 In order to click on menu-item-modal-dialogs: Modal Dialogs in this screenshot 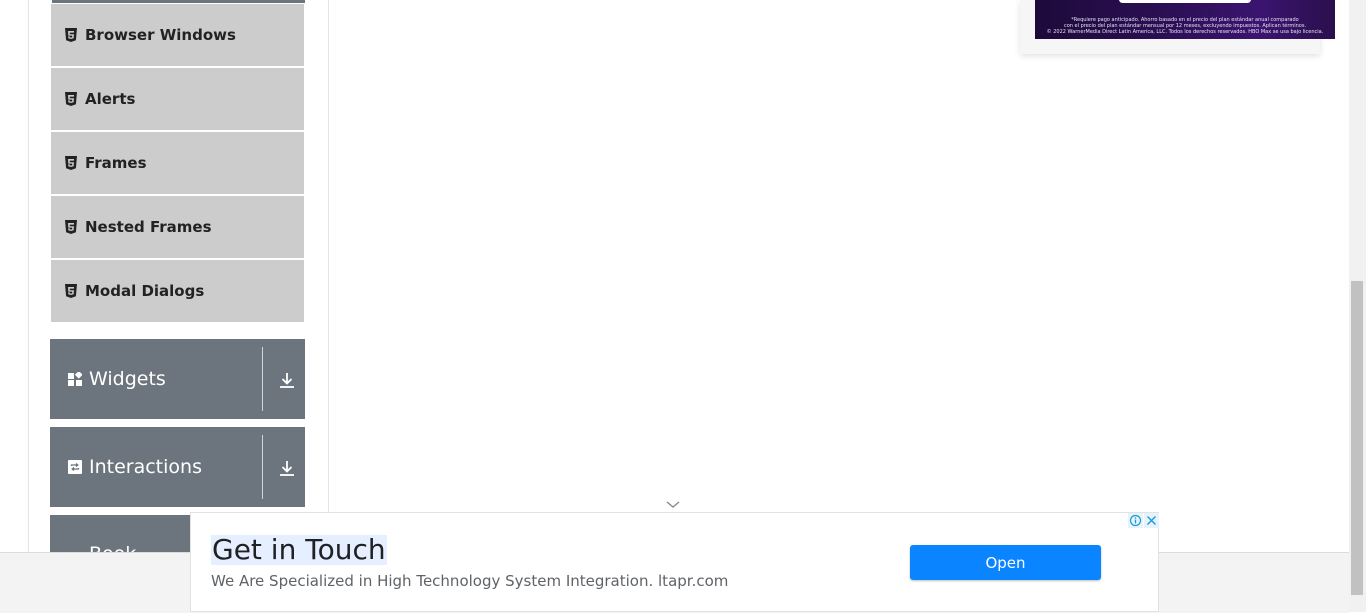, I will do `click(177, 291)`.